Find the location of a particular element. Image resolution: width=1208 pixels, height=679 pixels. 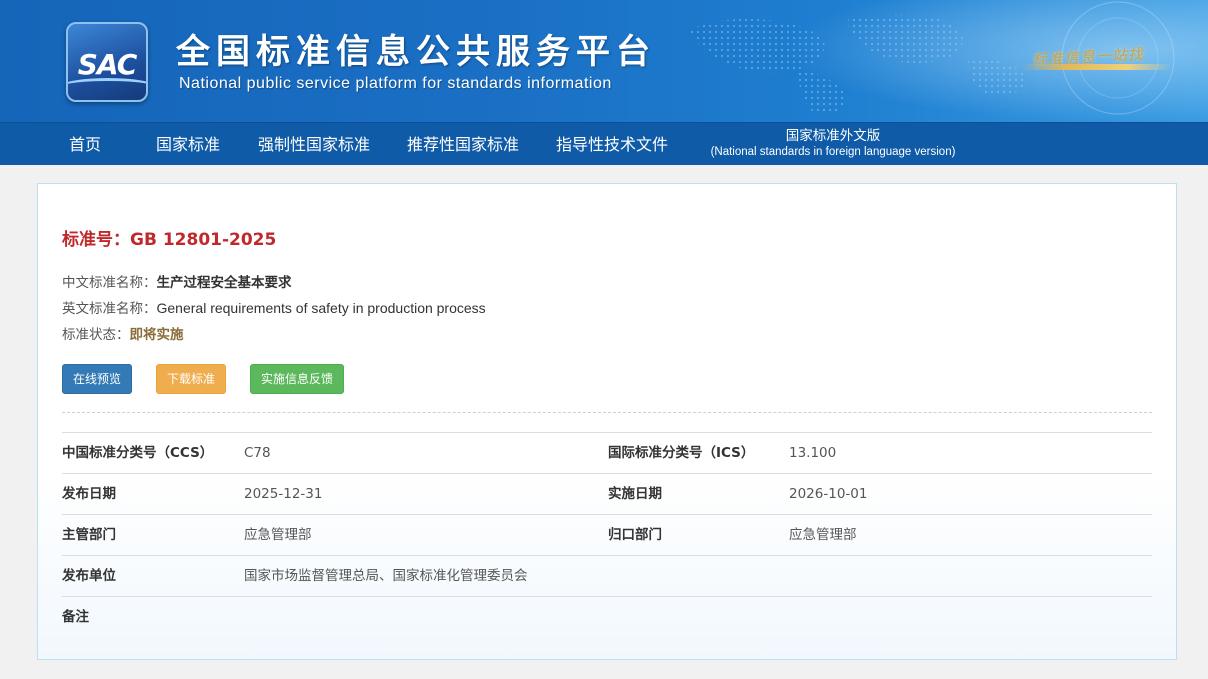

standard-number-value: GB 12801-2025 is located at coordinates (203, 240).